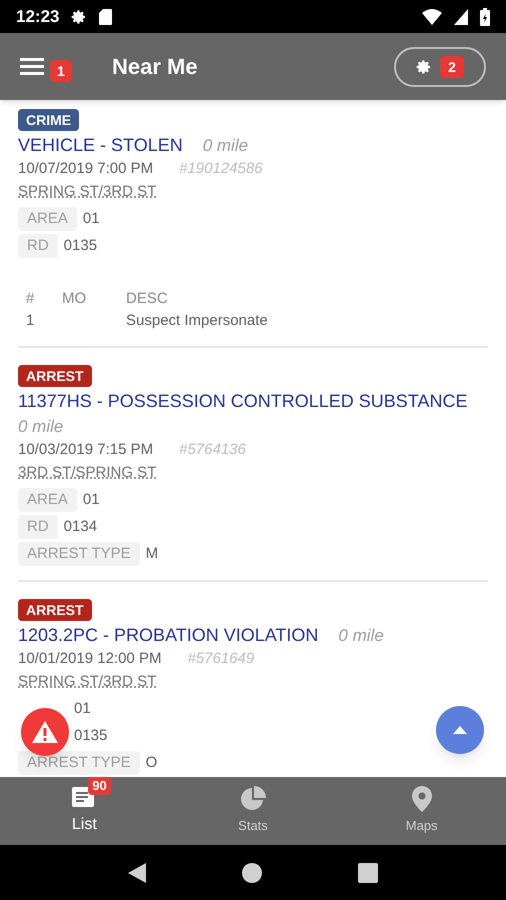  What do you see at coordinates (100, 145) in the screenshot?
I see `incident-title: VEHICLE - STOLEN` at bounding box center [100, 145].